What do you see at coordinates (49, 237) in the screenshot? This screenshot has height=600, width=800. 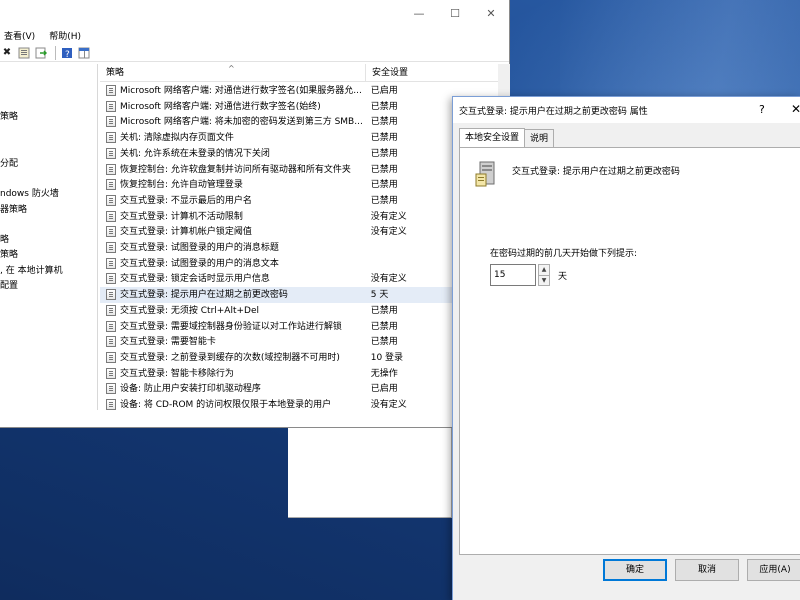 I see `navigation-tree: 策略 分配 ndows 防火墙 器策略 略 策略 , 在 本地计算机 配置` at bounding box center [49, 237].